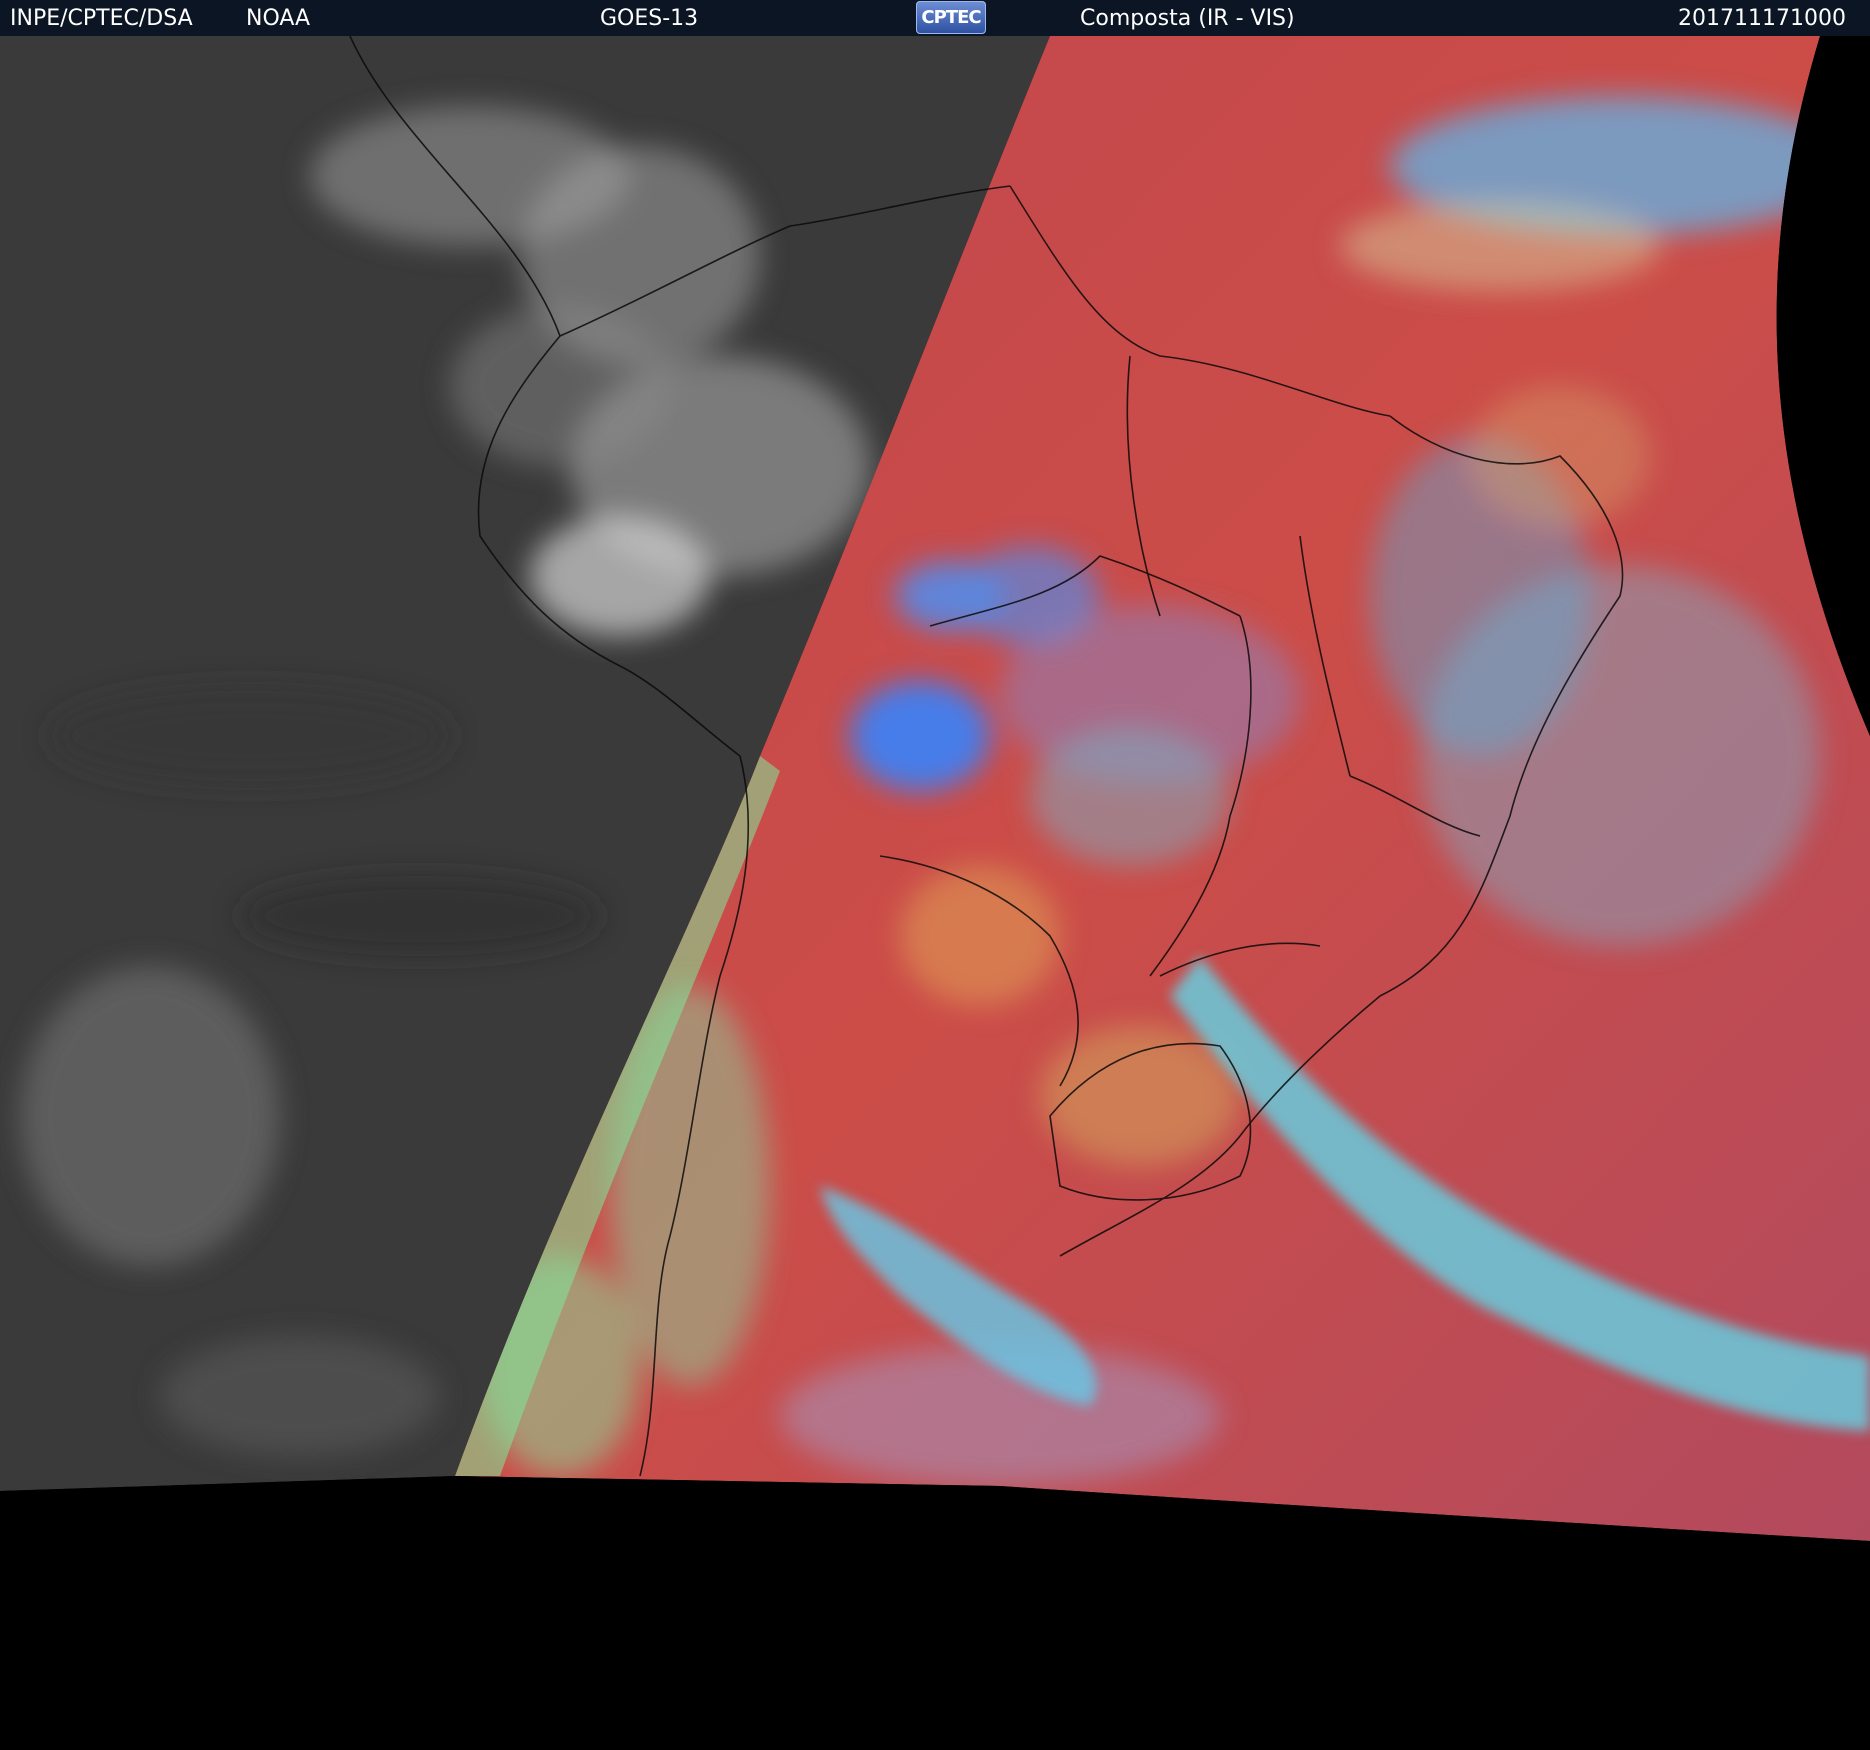 Image resolution: width=1870 pixels, height=1750 pixels. Describe the element at coordinates (1187, 18) in the screenshot. I see `product-label: Composta (IR - VIS)` at that location.